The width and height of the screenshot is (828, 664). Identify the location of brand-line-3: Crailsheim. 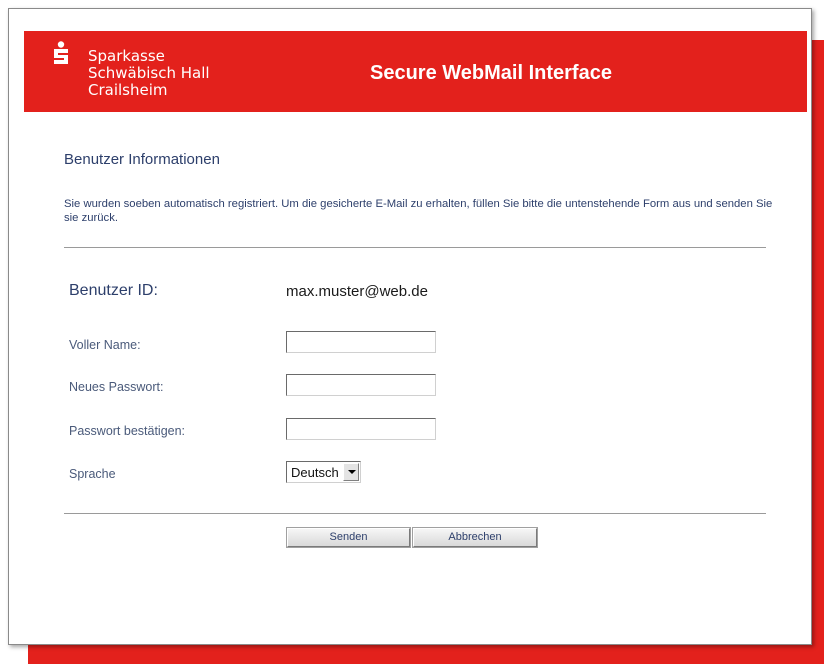
(128, 90).